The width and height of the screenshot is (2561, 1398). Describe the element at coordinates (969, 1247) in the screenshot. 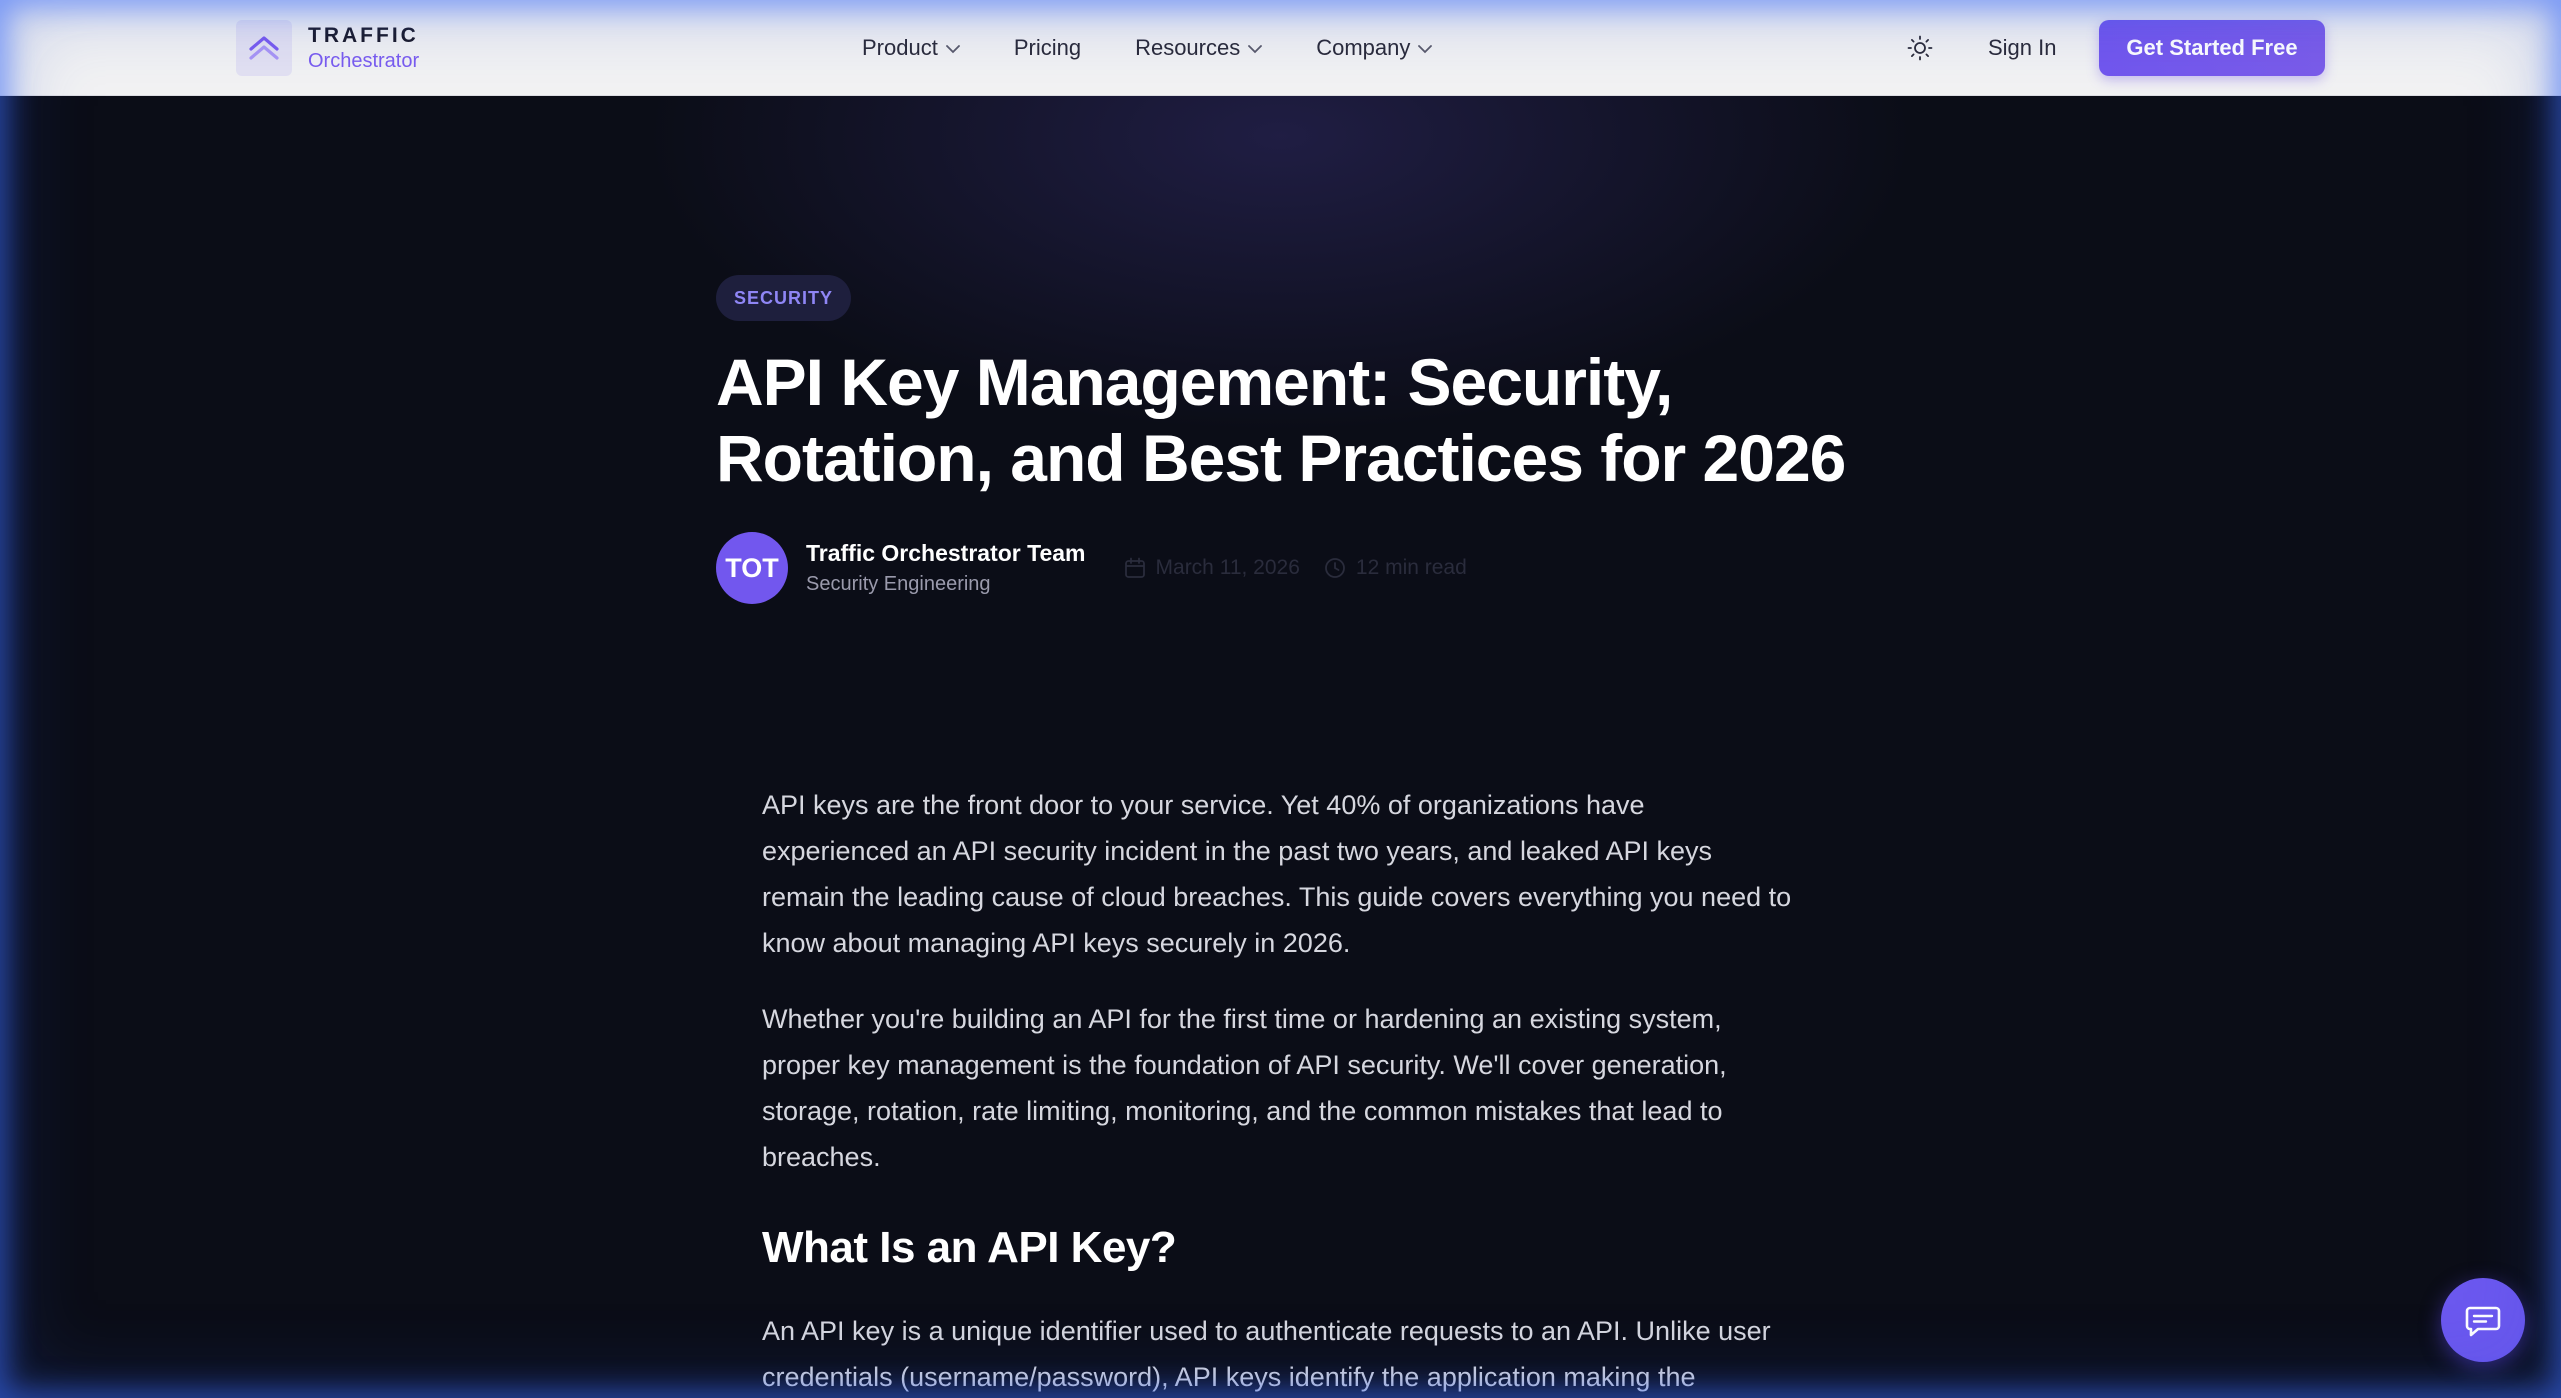

I see `section-heading: What Is an API Key?` at that location.